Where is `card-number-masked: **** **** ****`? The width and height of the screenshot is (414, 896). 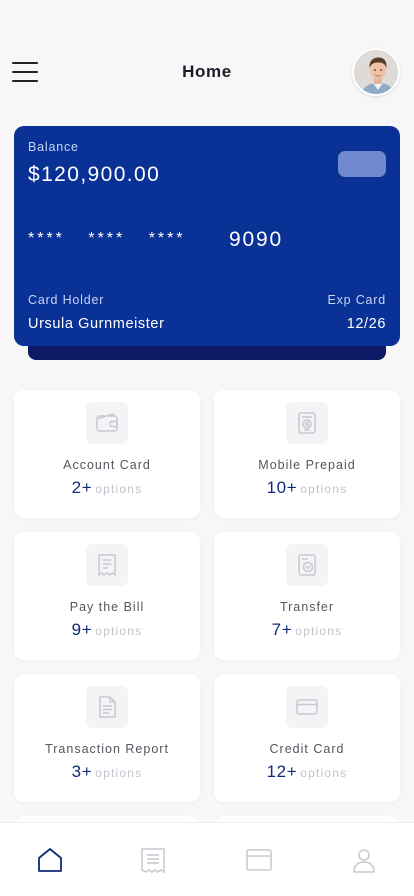 card-number-masked: **** **** **** is located at coordinates (107, 238).